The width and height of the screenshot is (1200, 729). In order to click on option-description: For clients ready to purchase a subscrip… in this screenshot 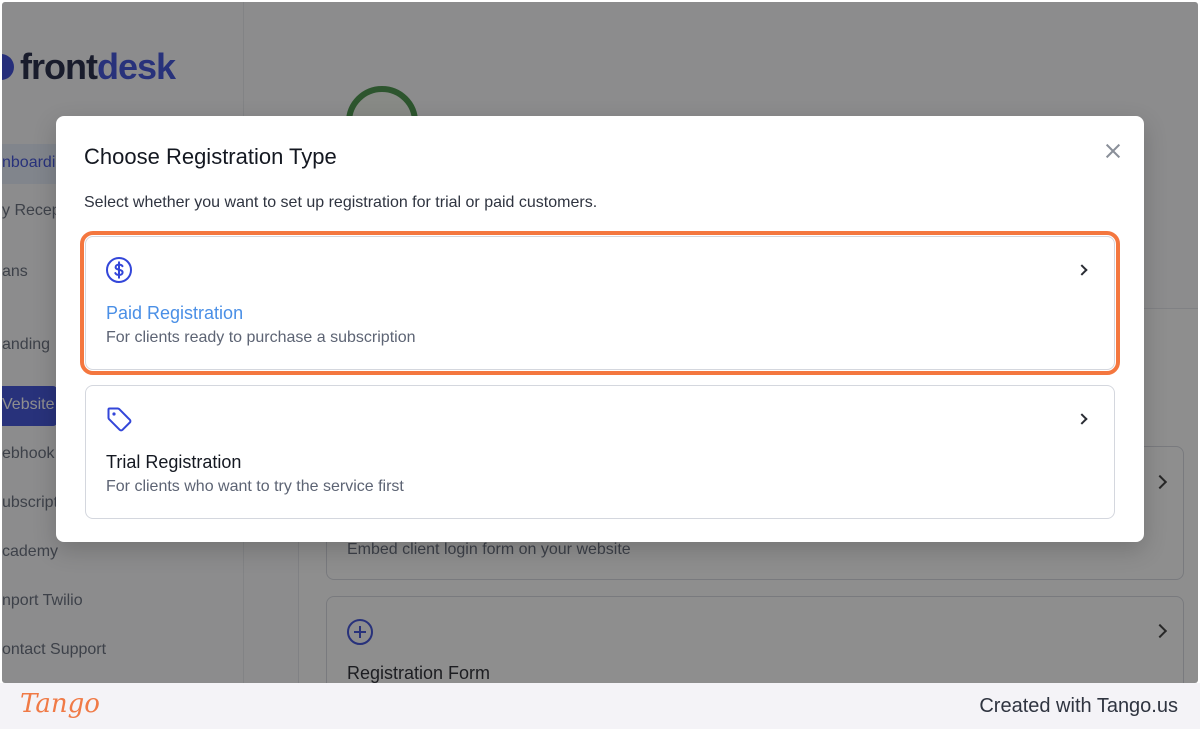, I will do `click(261, 337)`.